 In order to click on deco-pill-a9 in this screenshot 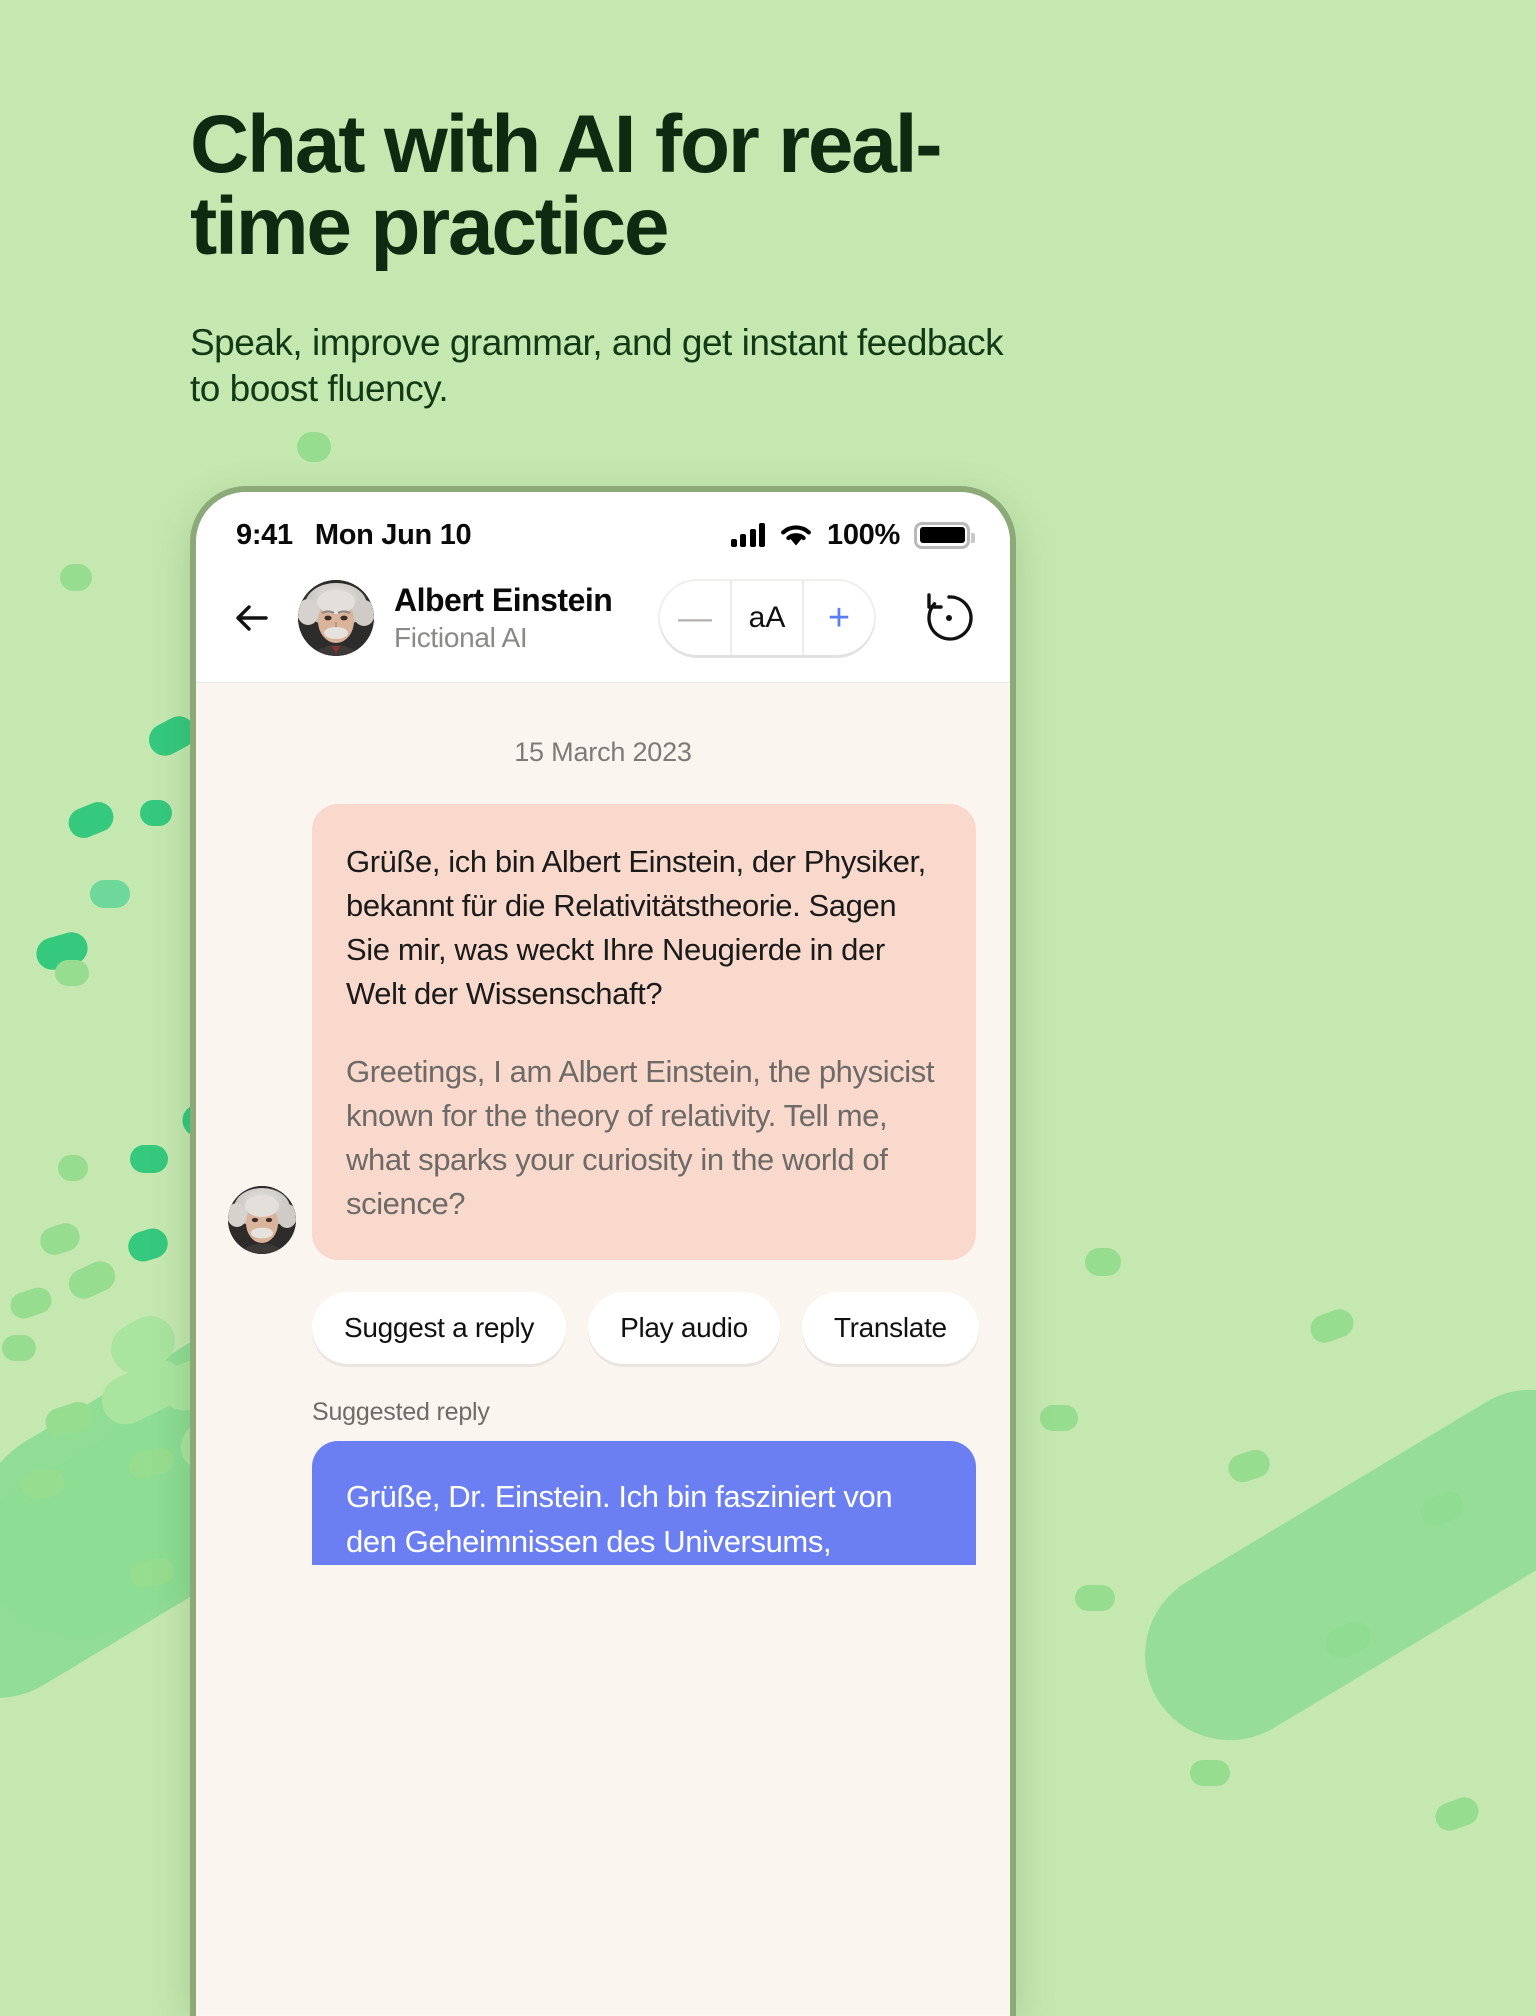, I will do `click(72, 973)`.